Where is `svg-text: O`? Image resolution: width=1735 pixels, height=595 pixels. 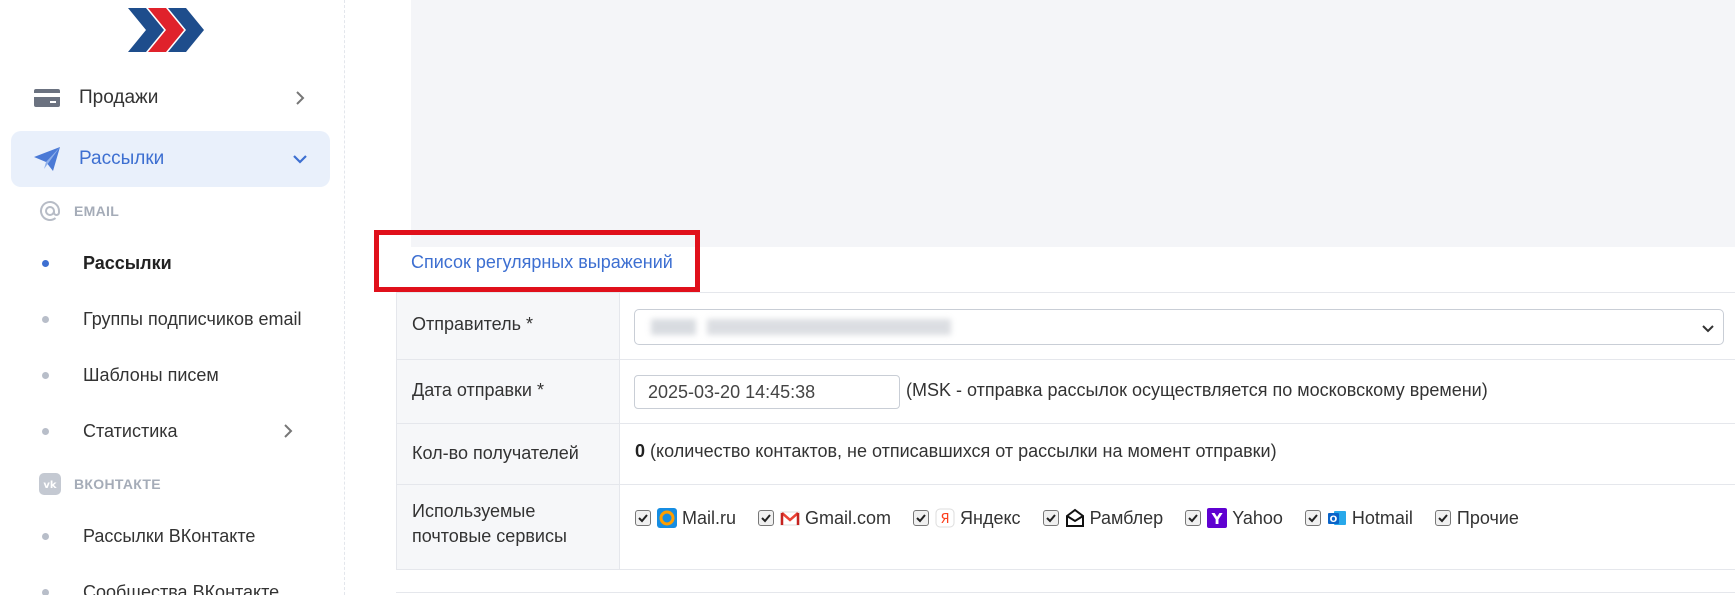 svg-text: O is located at coordinates (1334, 520).